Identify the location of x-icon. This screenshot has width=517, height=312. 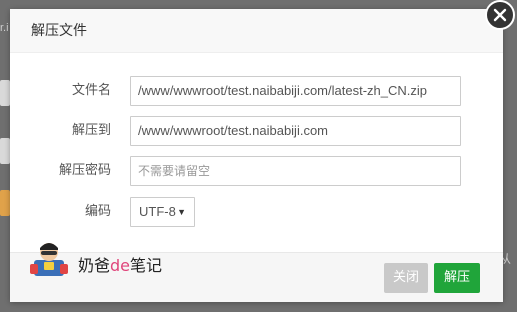
(500, 15).